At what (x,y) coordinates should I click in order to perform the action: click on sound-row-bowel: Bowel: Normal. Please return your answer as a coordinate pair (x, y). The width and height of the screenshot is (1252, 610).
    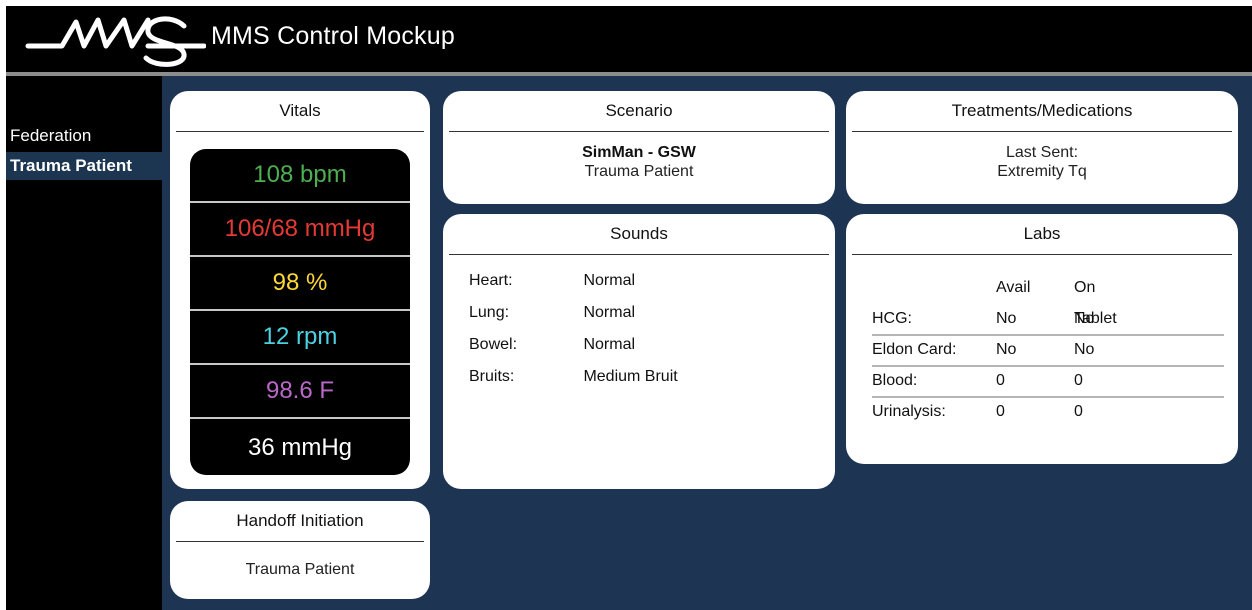
    Looking at the image, I should click on (552, 345).